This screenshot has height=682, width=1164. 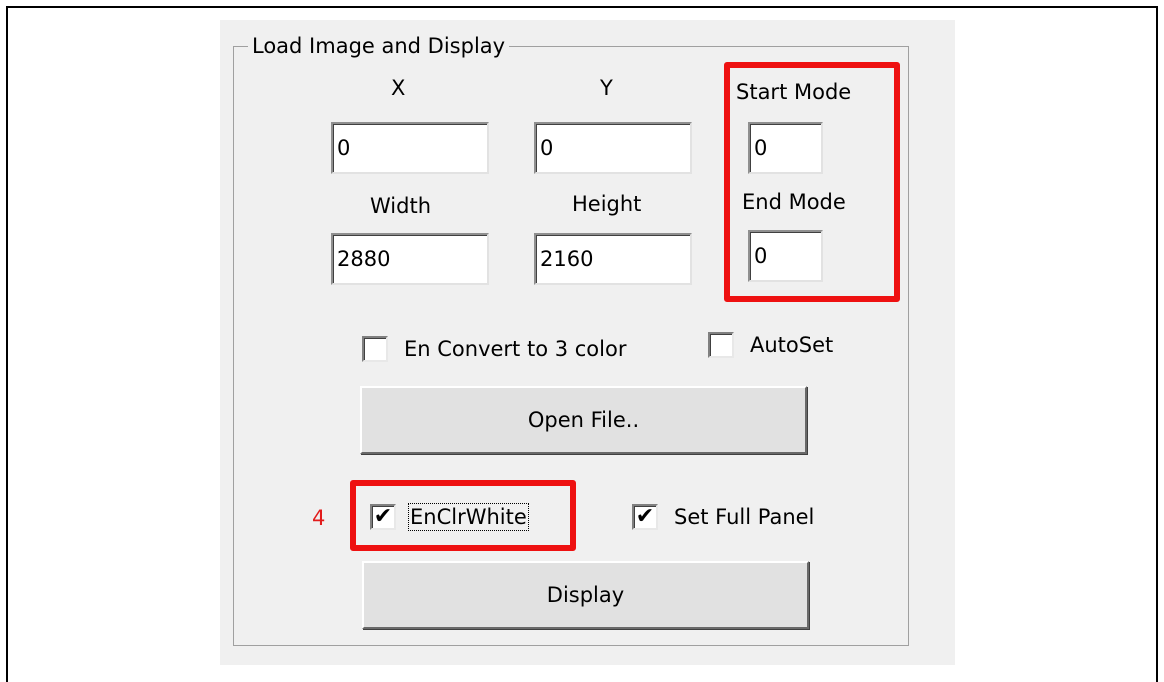 I want to click on convert-3-color-box, so click(x=375, y=349).